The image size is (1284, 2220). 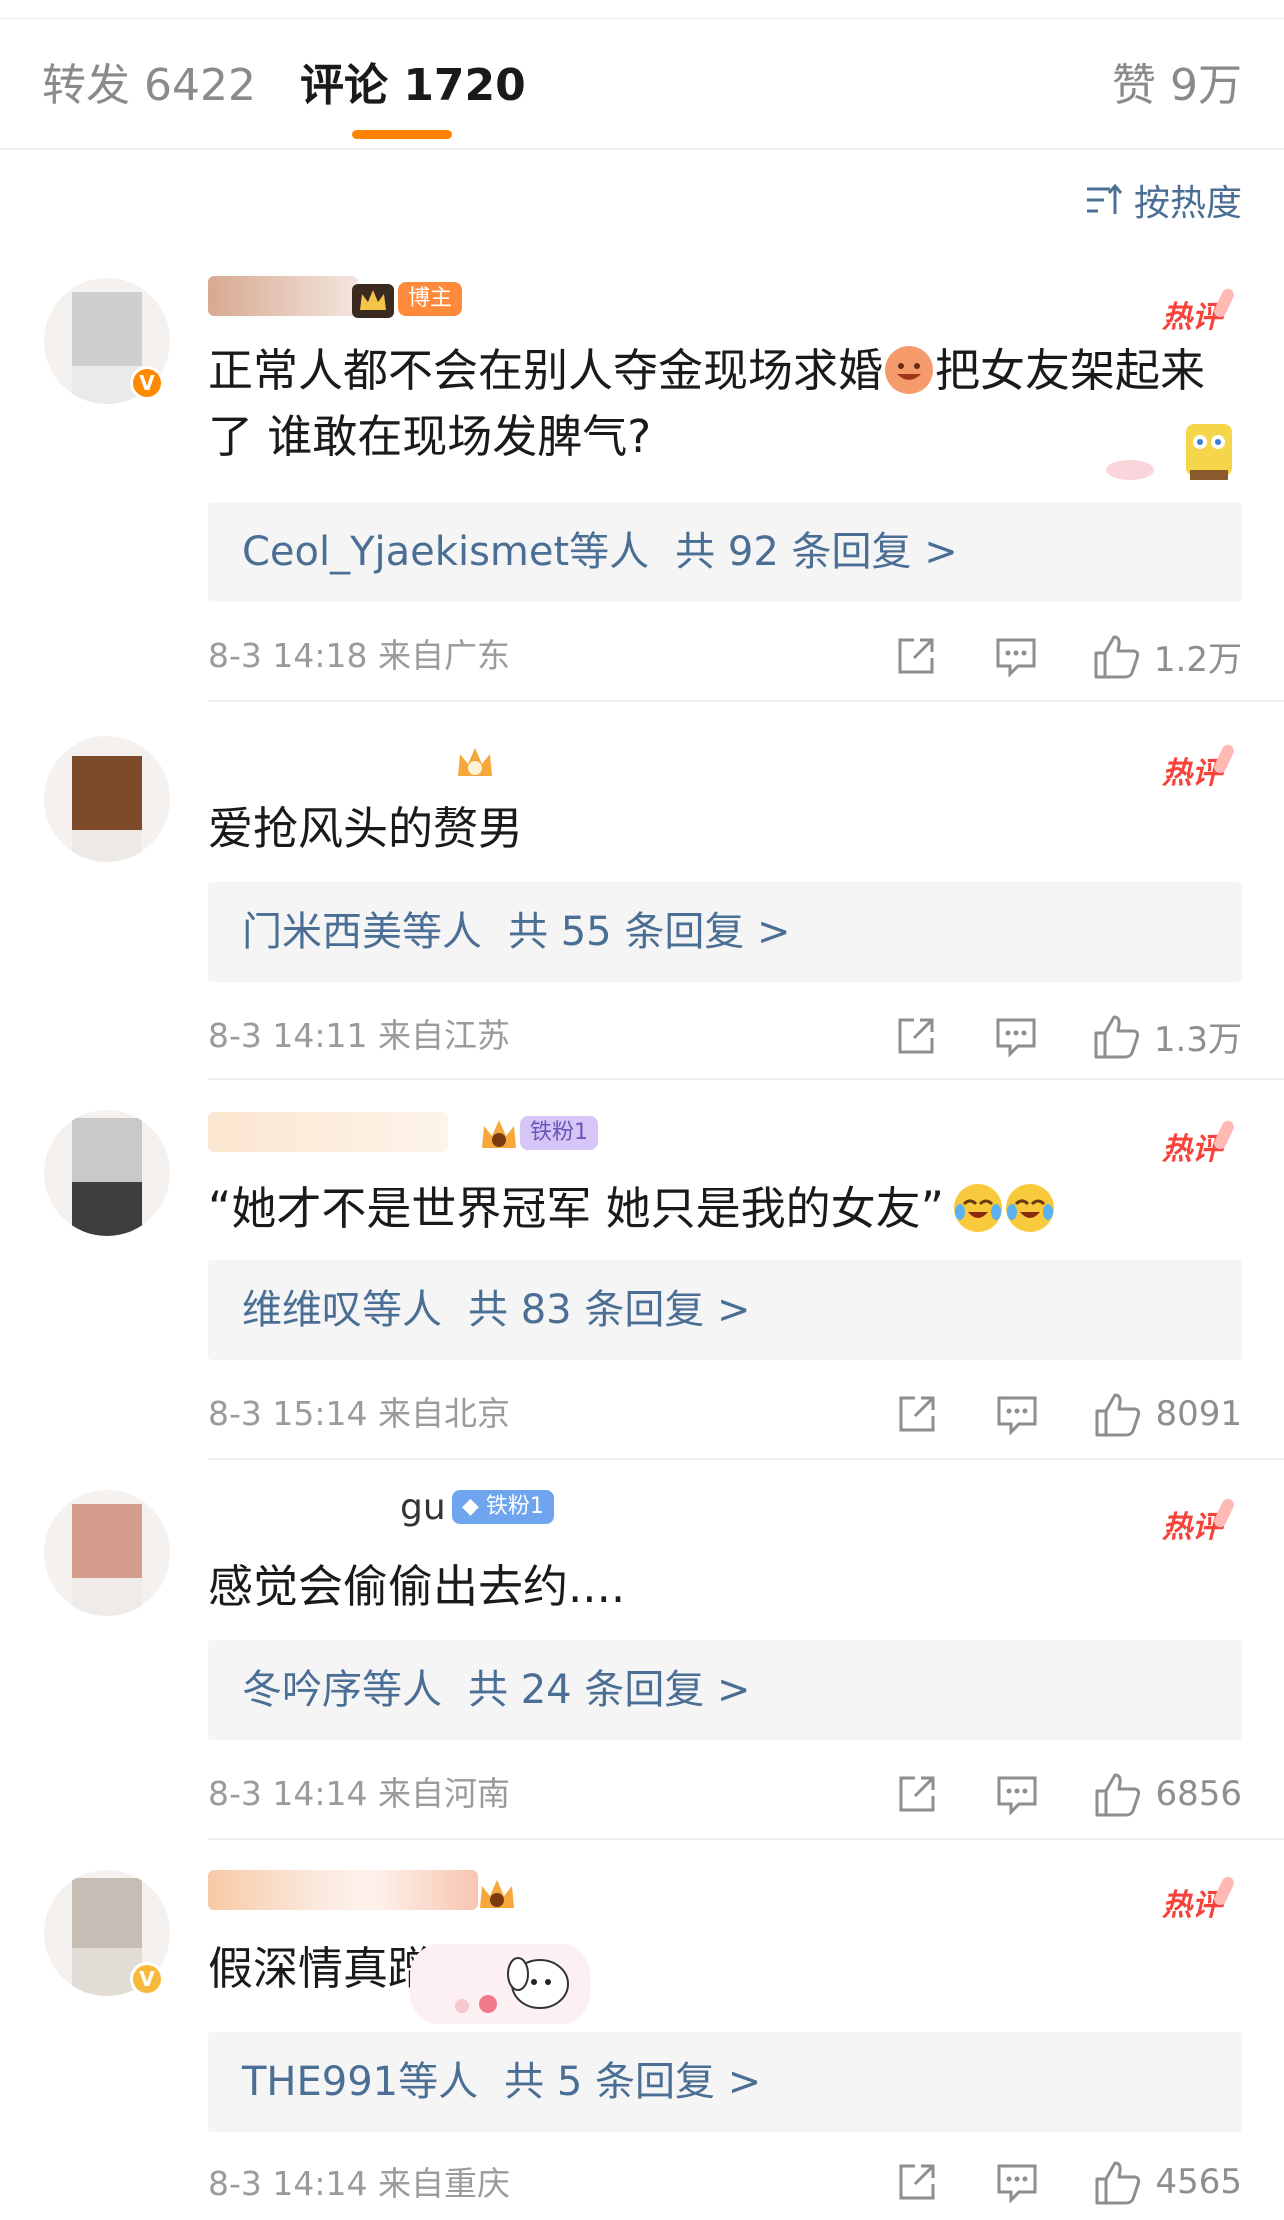 I want to click on reply-count: 共 83 条回复 >, so click(x=609, y=1310).